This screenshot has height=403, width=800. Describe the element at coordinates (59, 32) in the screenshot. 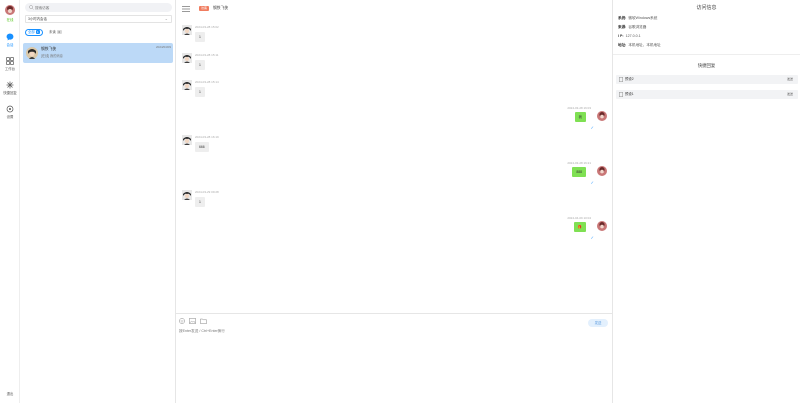

I see `chip-unread-count: 0` at that location.